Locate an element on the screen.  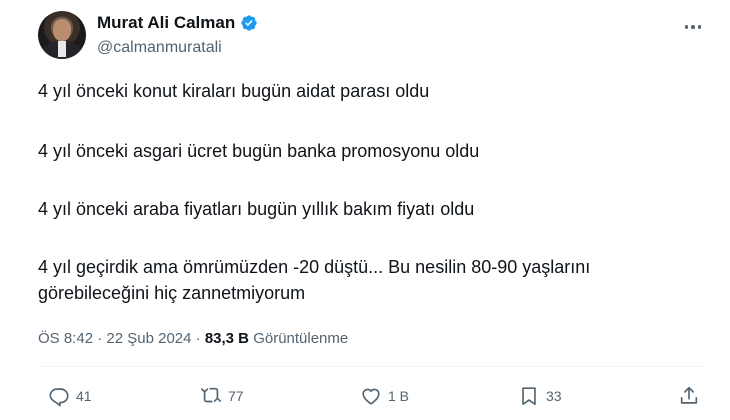
like-count: 1 B is located at coordinates (399, 396).